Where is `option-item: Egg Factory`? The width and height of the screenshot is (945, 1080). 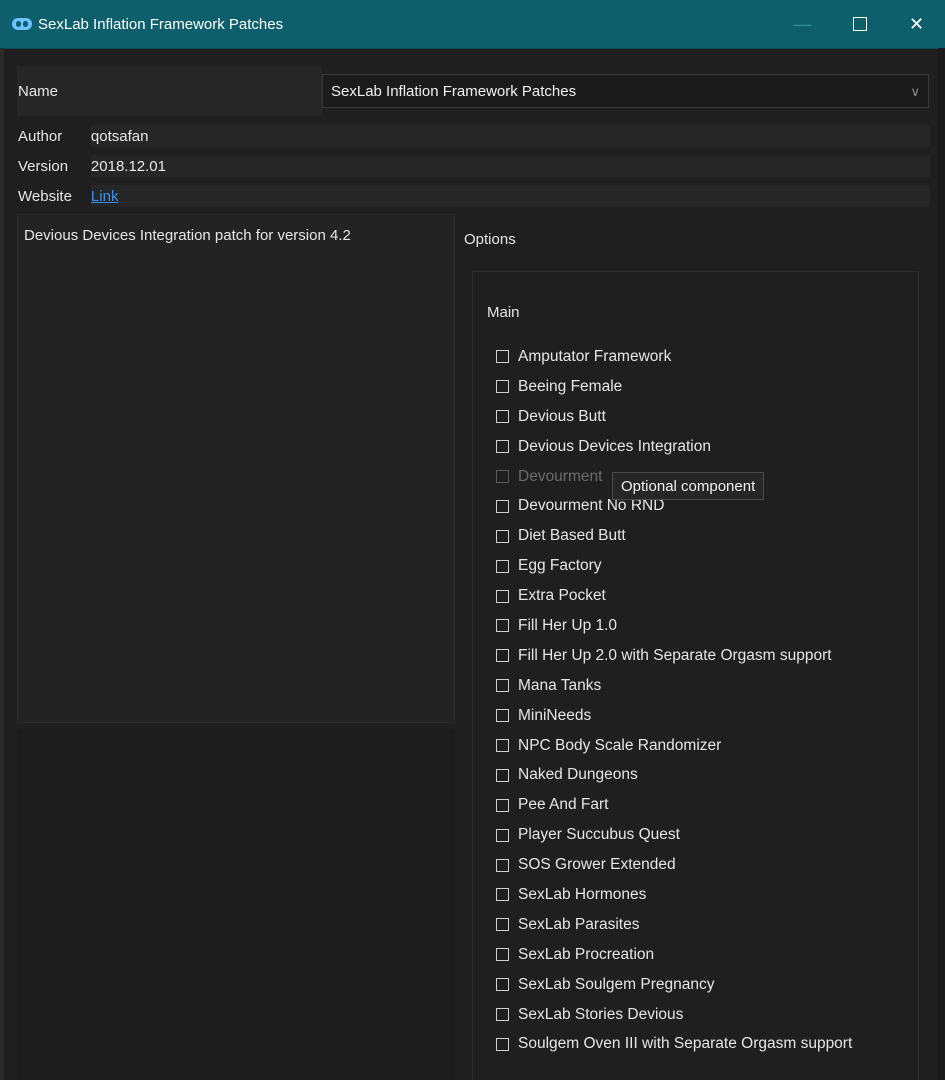 option-item: Egg Factory is located at coordinates (674, 566).